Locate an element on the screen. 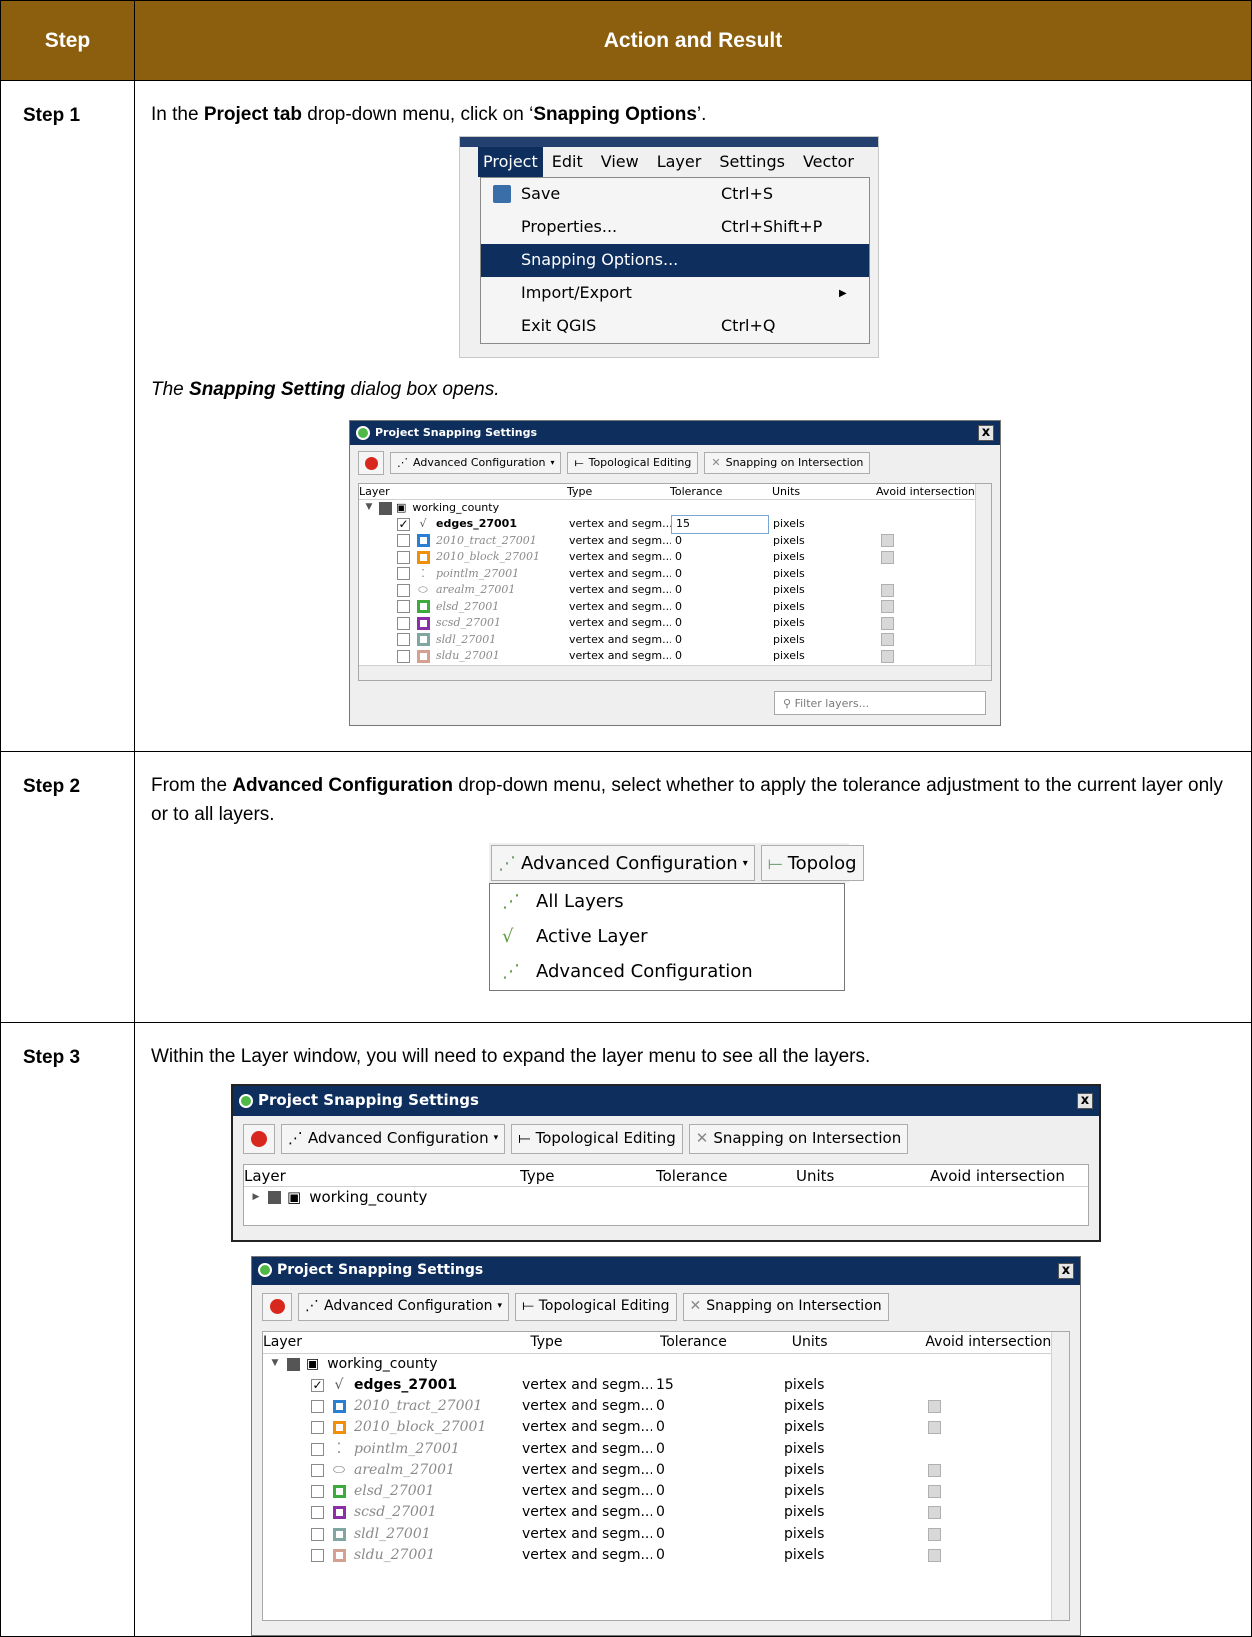 The image size is (1252, 1637). menu-layer: Layer is located at coordinates (679, 162).